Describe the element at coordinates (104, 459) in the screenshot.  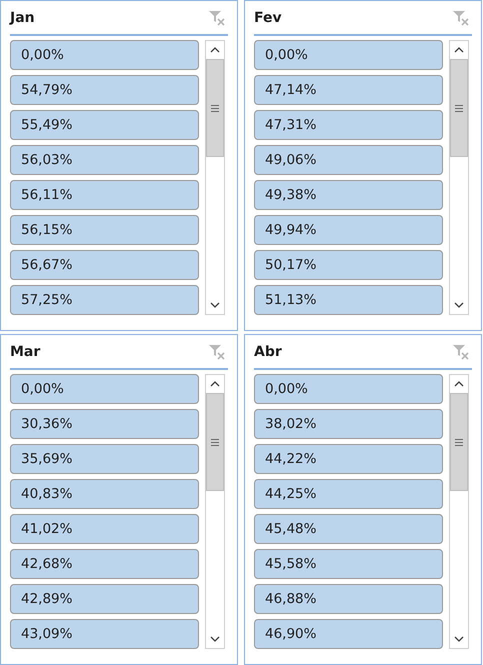
I see `slicer-item: 35,69%` at that location.